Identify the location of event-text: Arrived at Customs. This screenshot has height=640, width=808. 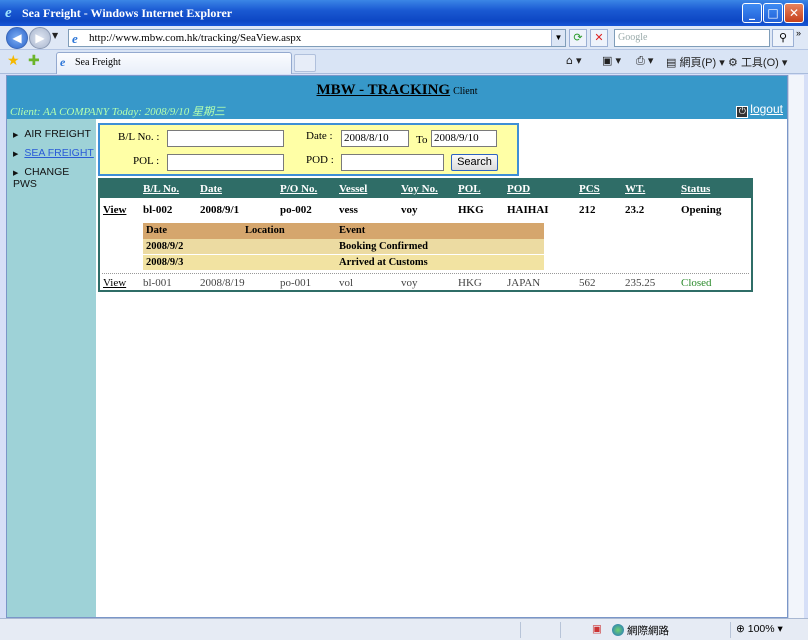
(383, 262).